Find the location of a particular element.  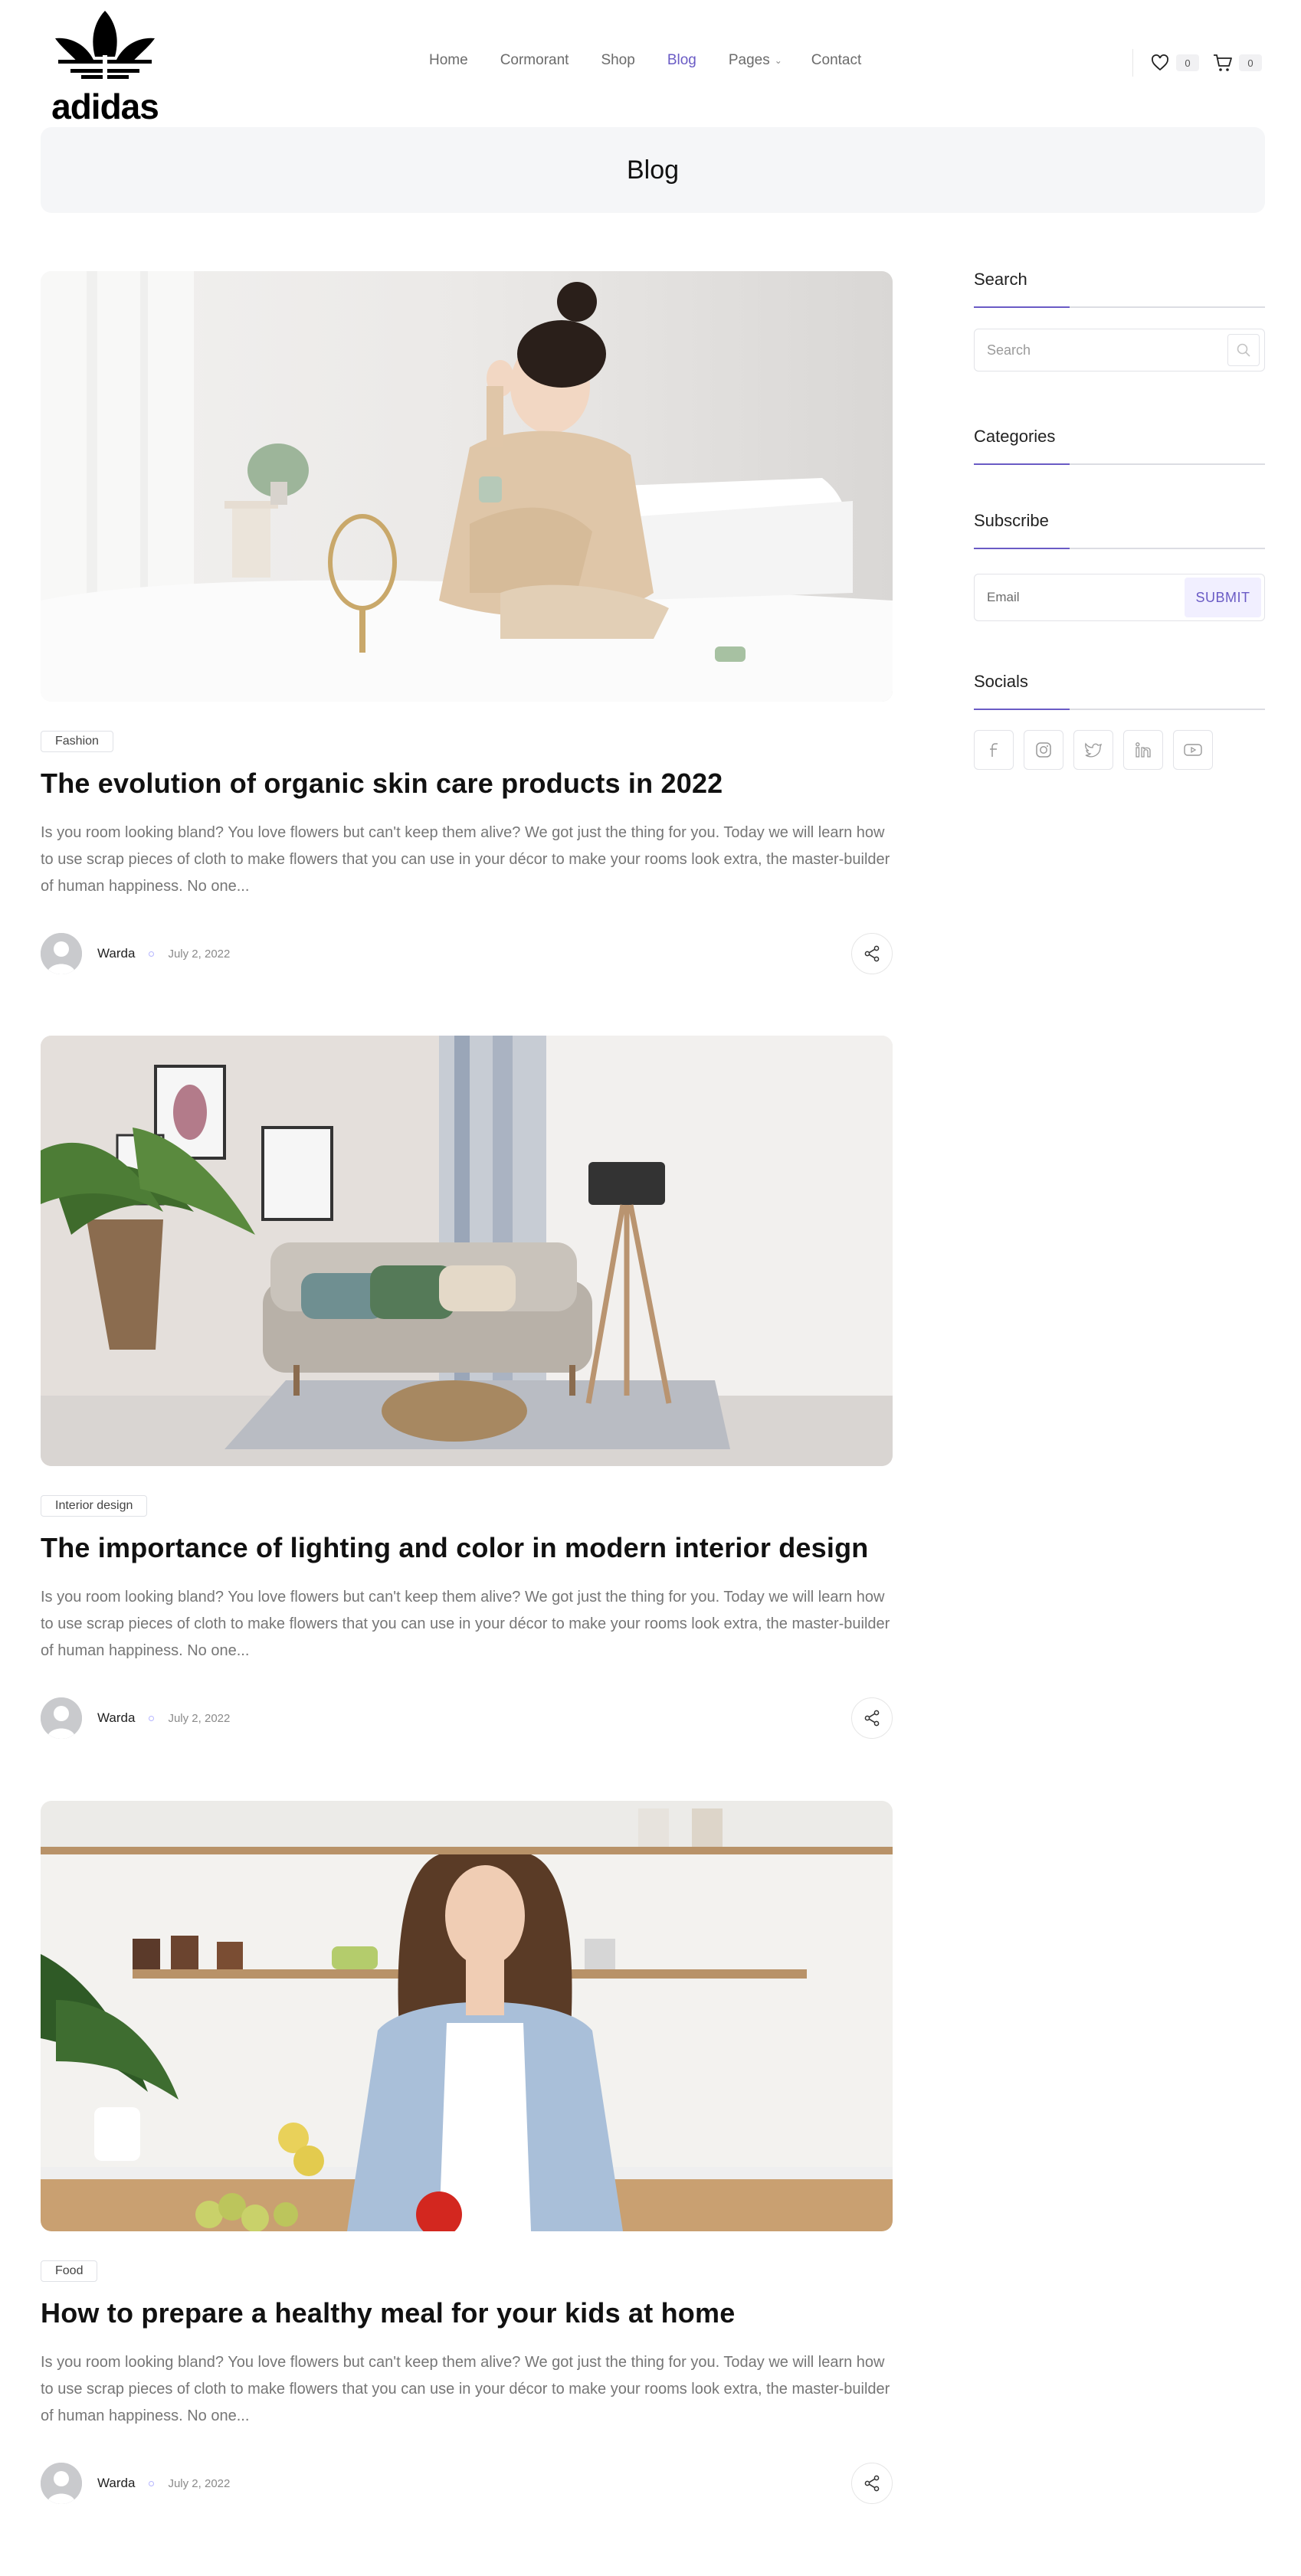

page-title-bar: Blog is located at coordinates (653, 170).